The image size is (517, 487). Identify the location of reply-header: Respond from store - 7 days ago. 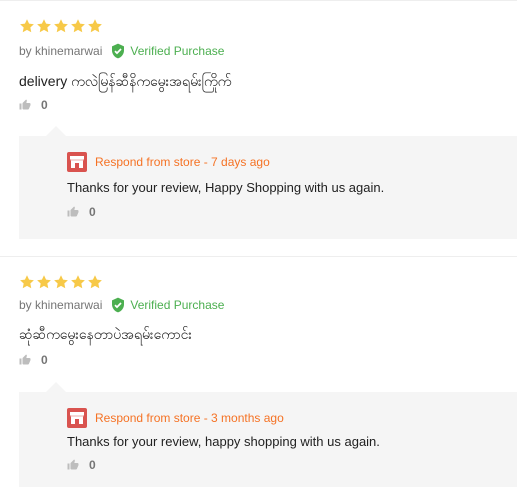
(168, 162).